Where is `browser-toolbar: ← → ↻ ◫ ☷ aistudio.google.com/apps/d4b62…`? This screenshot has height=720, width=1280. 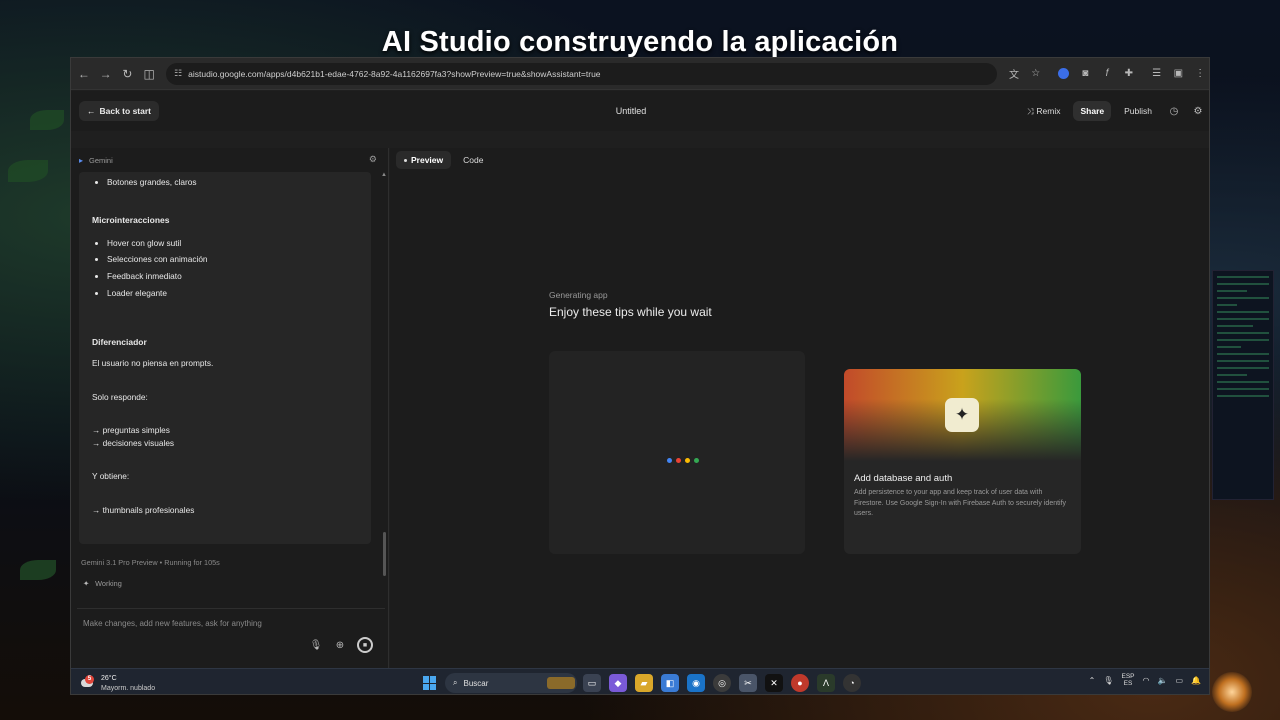
browser-toolbar: ← → ↻ ◫ ☷ aistudio.google.com/apps/d4b62… is located at coordinates (640, 74).